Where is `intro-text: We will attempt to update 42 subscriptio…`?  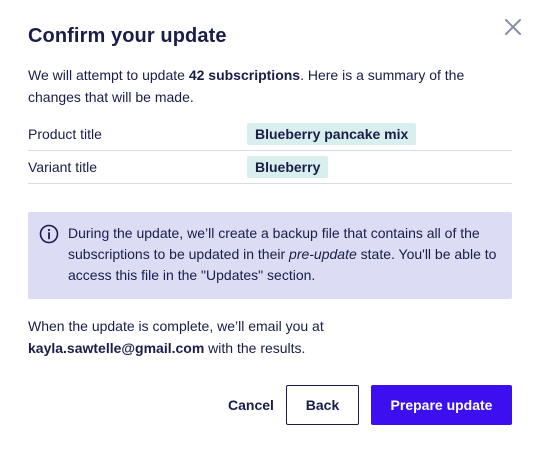
intro-text: We will attempt to update 42 subscriptio… is located at coordinates (268, 86).